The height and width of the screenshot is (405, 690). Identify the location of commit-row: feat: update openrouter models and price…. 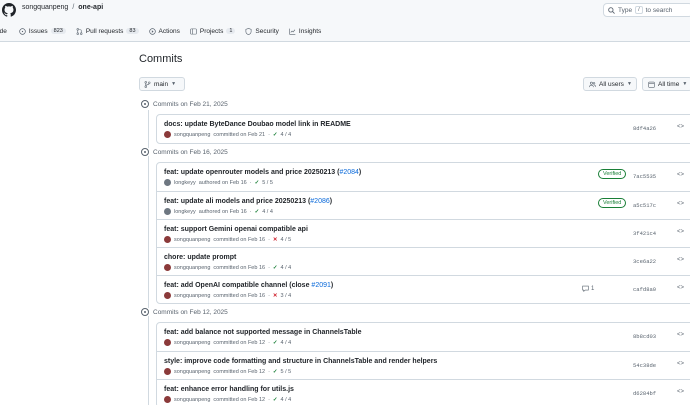
(423, 177).